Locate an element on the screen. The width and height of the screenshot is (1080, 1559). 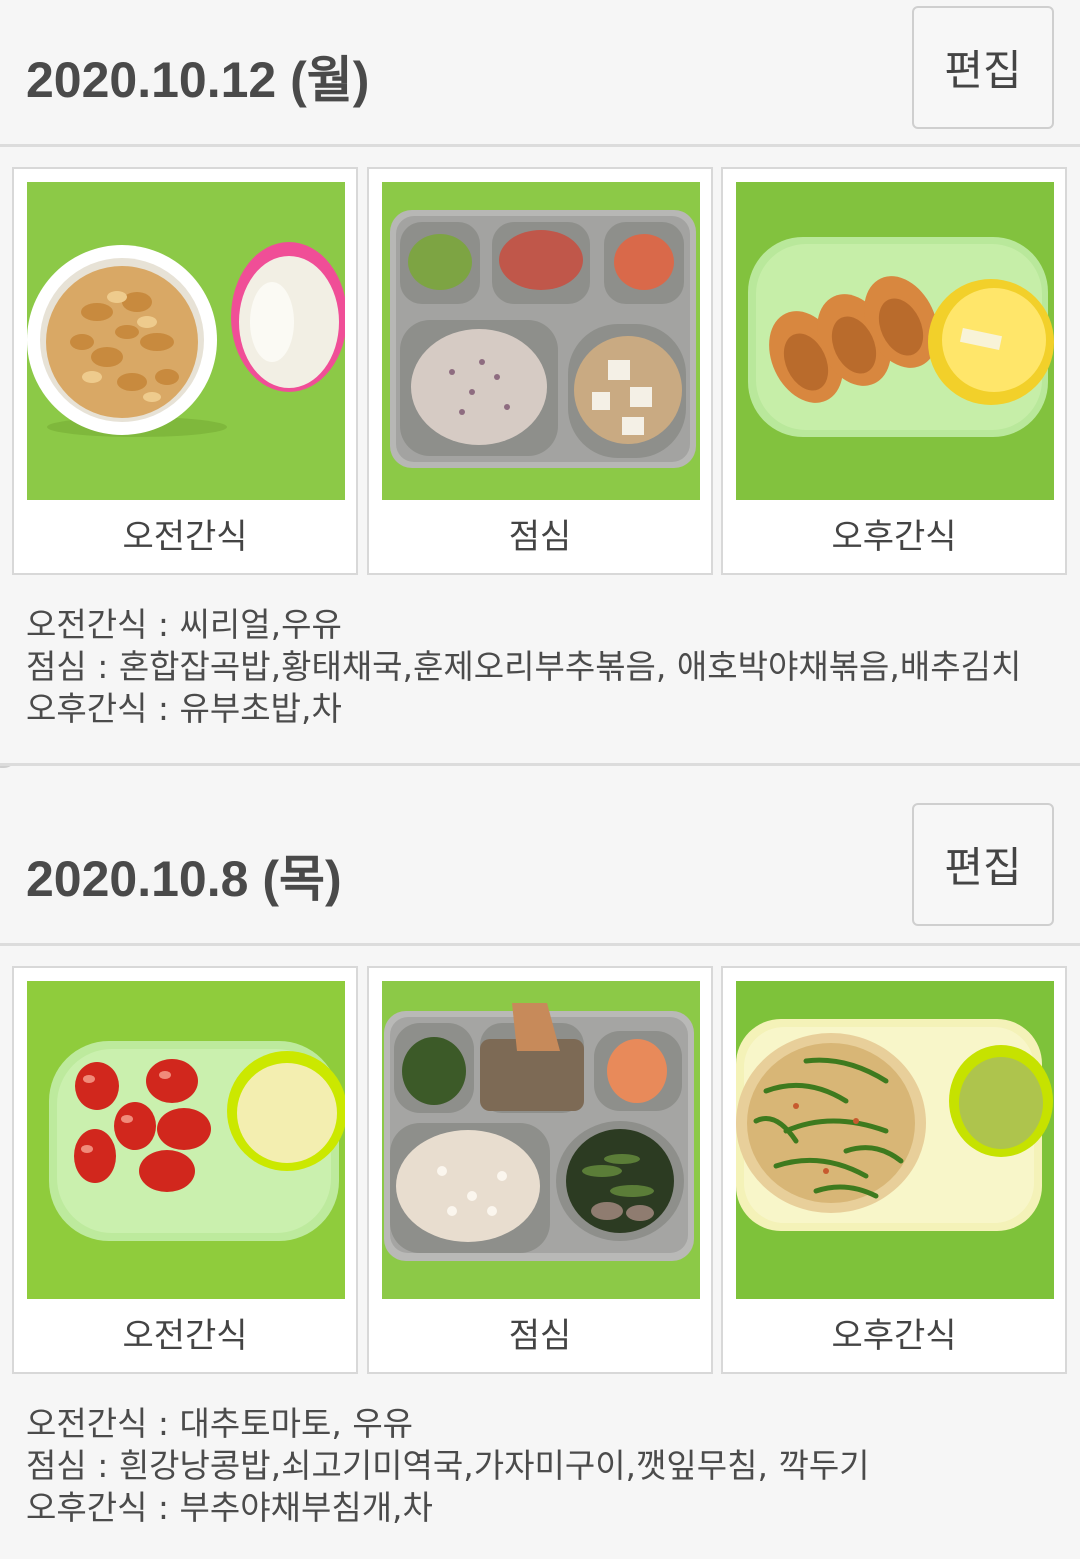
menu-line: 점심 : 혼합잡곡밥,황태채국,훈제오리부추볶음, 애호박야채볶음,배추김치 is located at coordinates (524, 666).